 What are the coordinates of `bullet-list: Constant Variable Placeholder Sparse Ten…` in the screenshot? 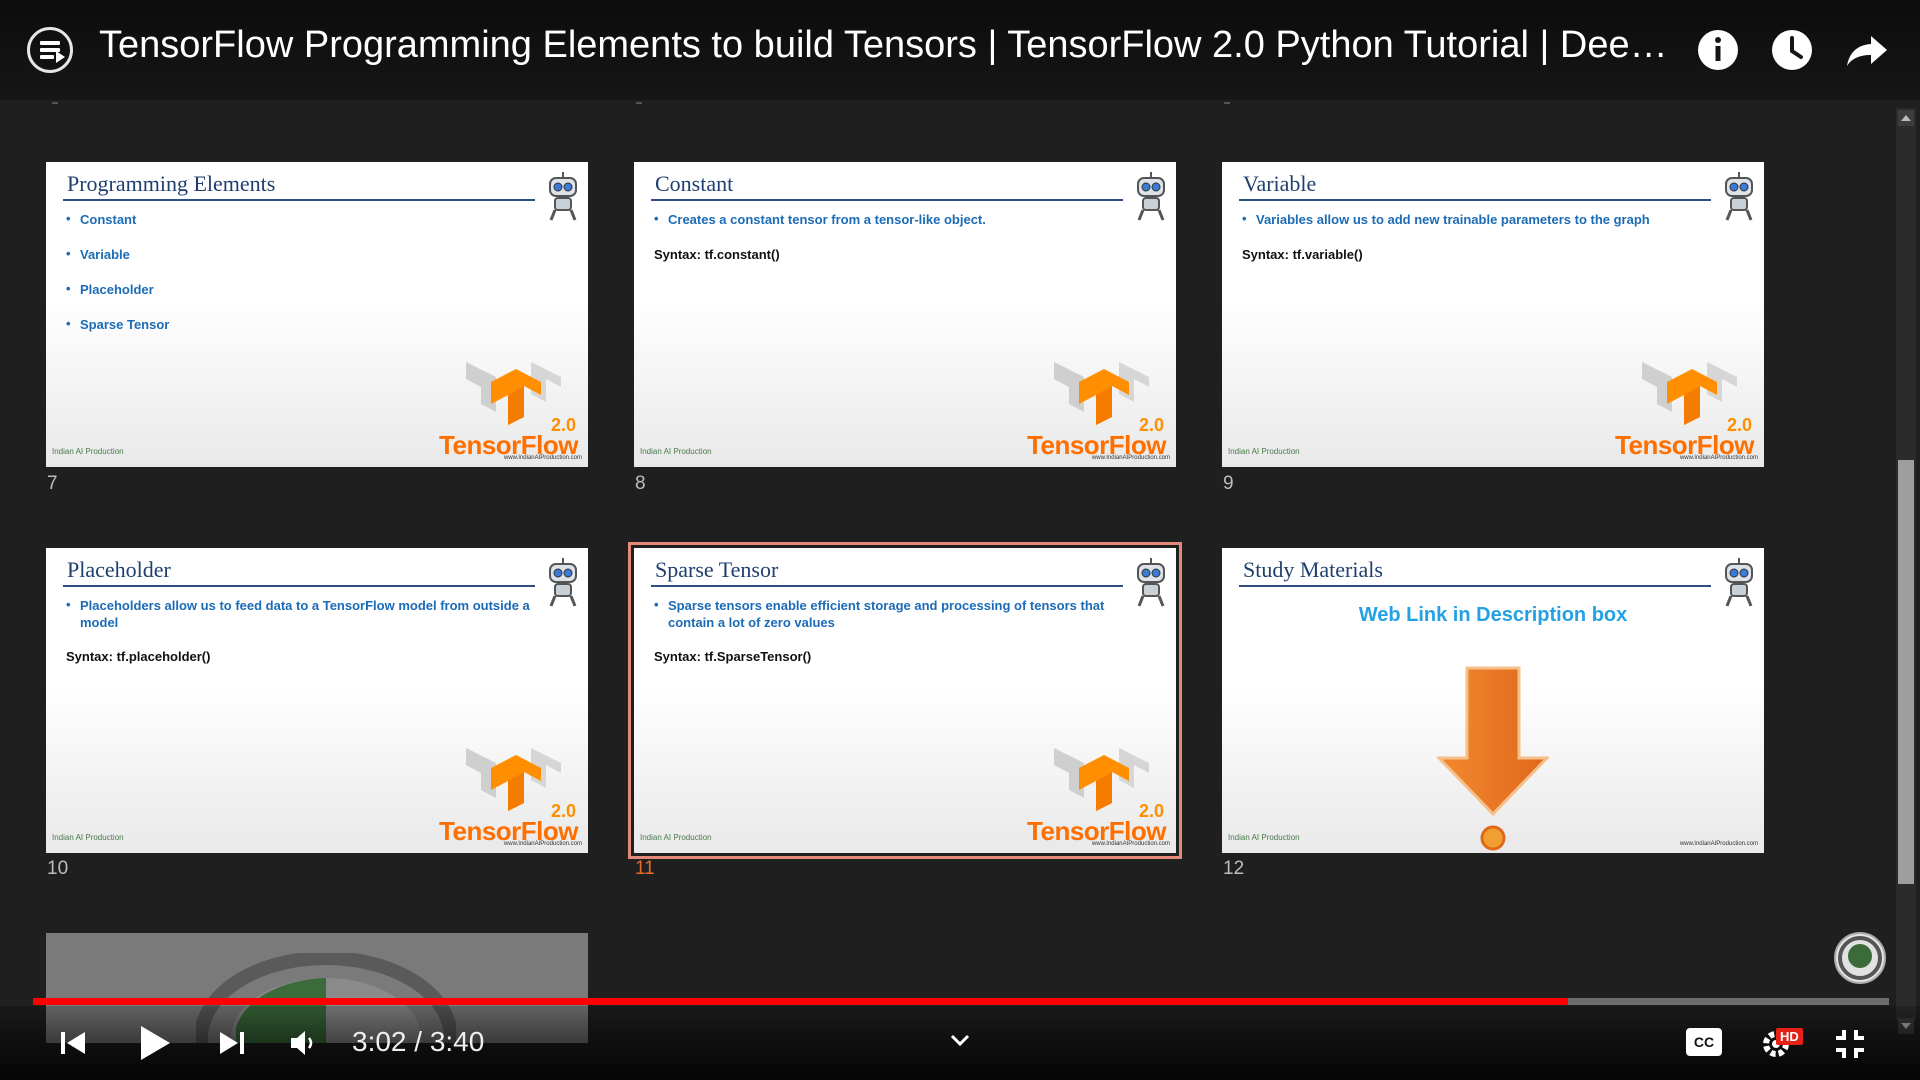 It's located at (301, 280).